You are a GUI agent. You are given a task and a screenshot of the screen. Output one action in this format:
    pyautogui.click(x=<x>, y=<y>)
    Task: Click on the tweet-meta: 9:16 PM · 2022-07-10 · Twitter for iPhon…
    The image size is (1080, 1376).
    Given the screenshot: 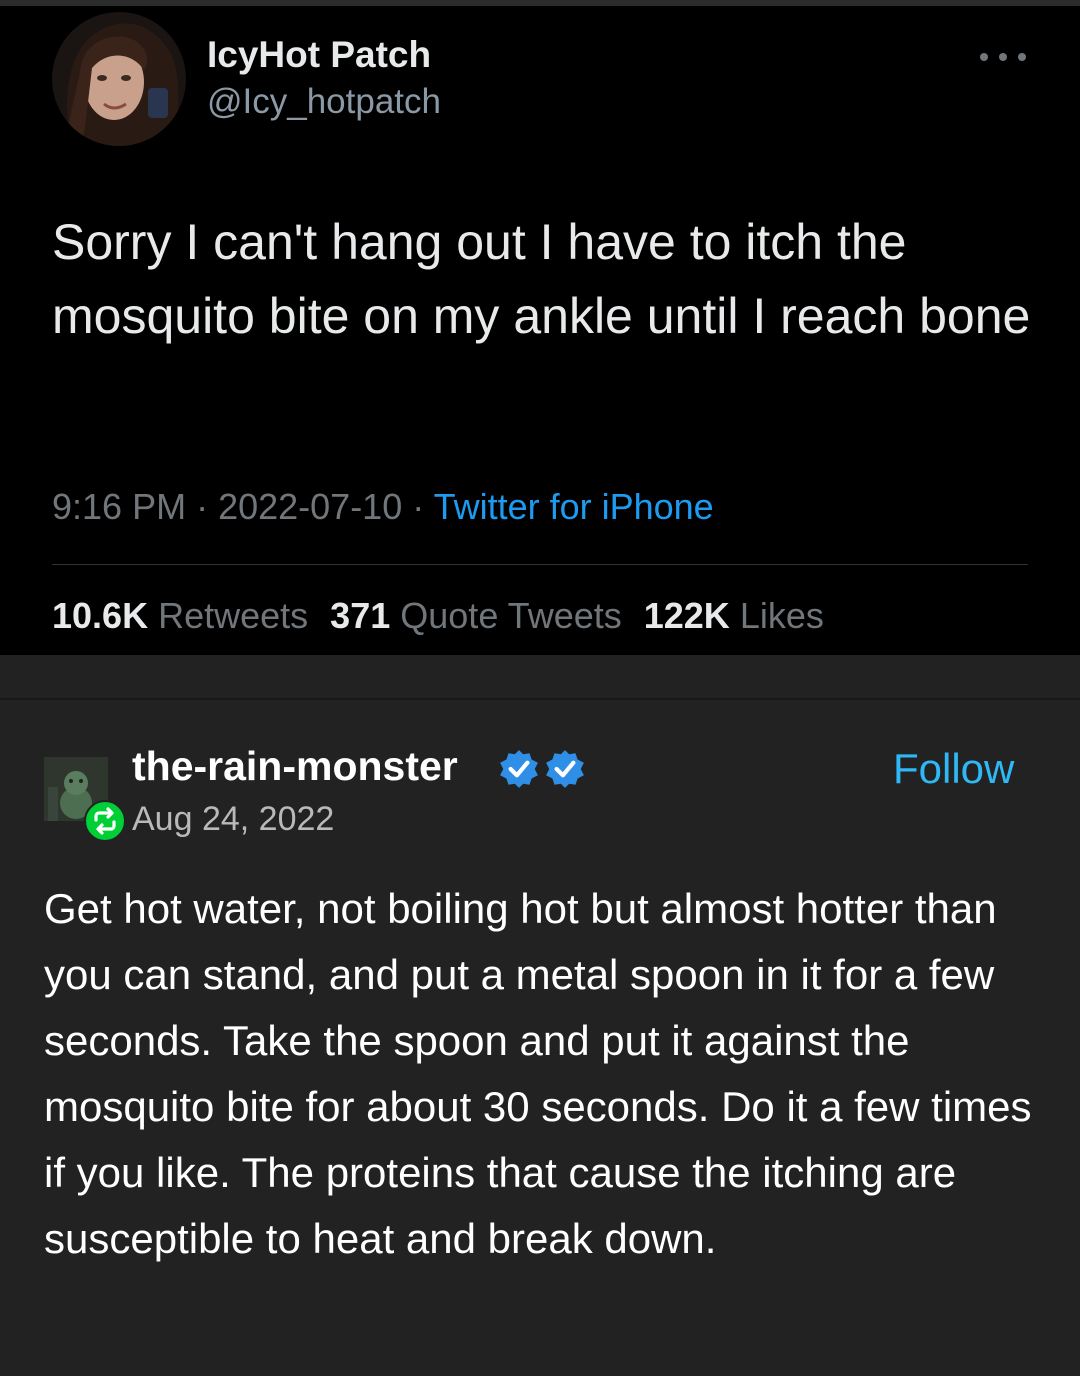 What is the action you would take?
    pyautogui.click(x=383, y=507)
    